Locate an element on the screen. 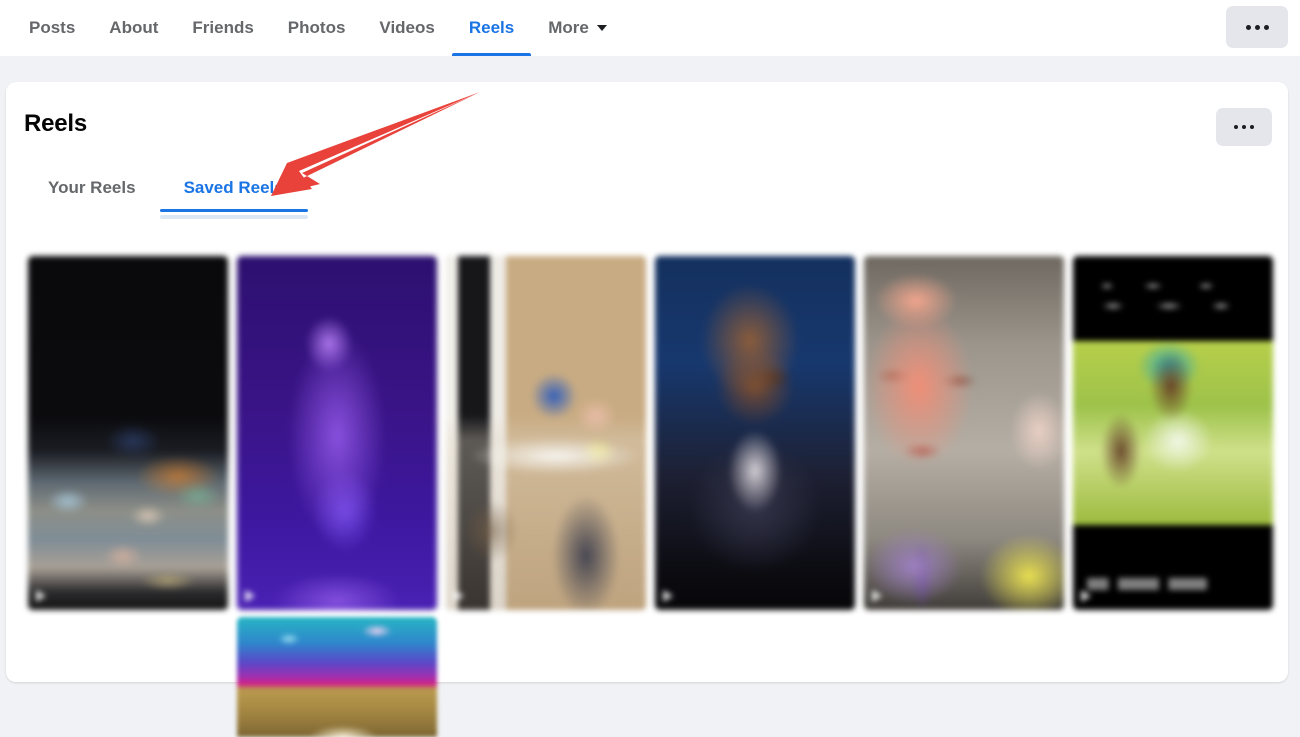  nav-tab-reels: Reels is located at coordinates (491, 28).